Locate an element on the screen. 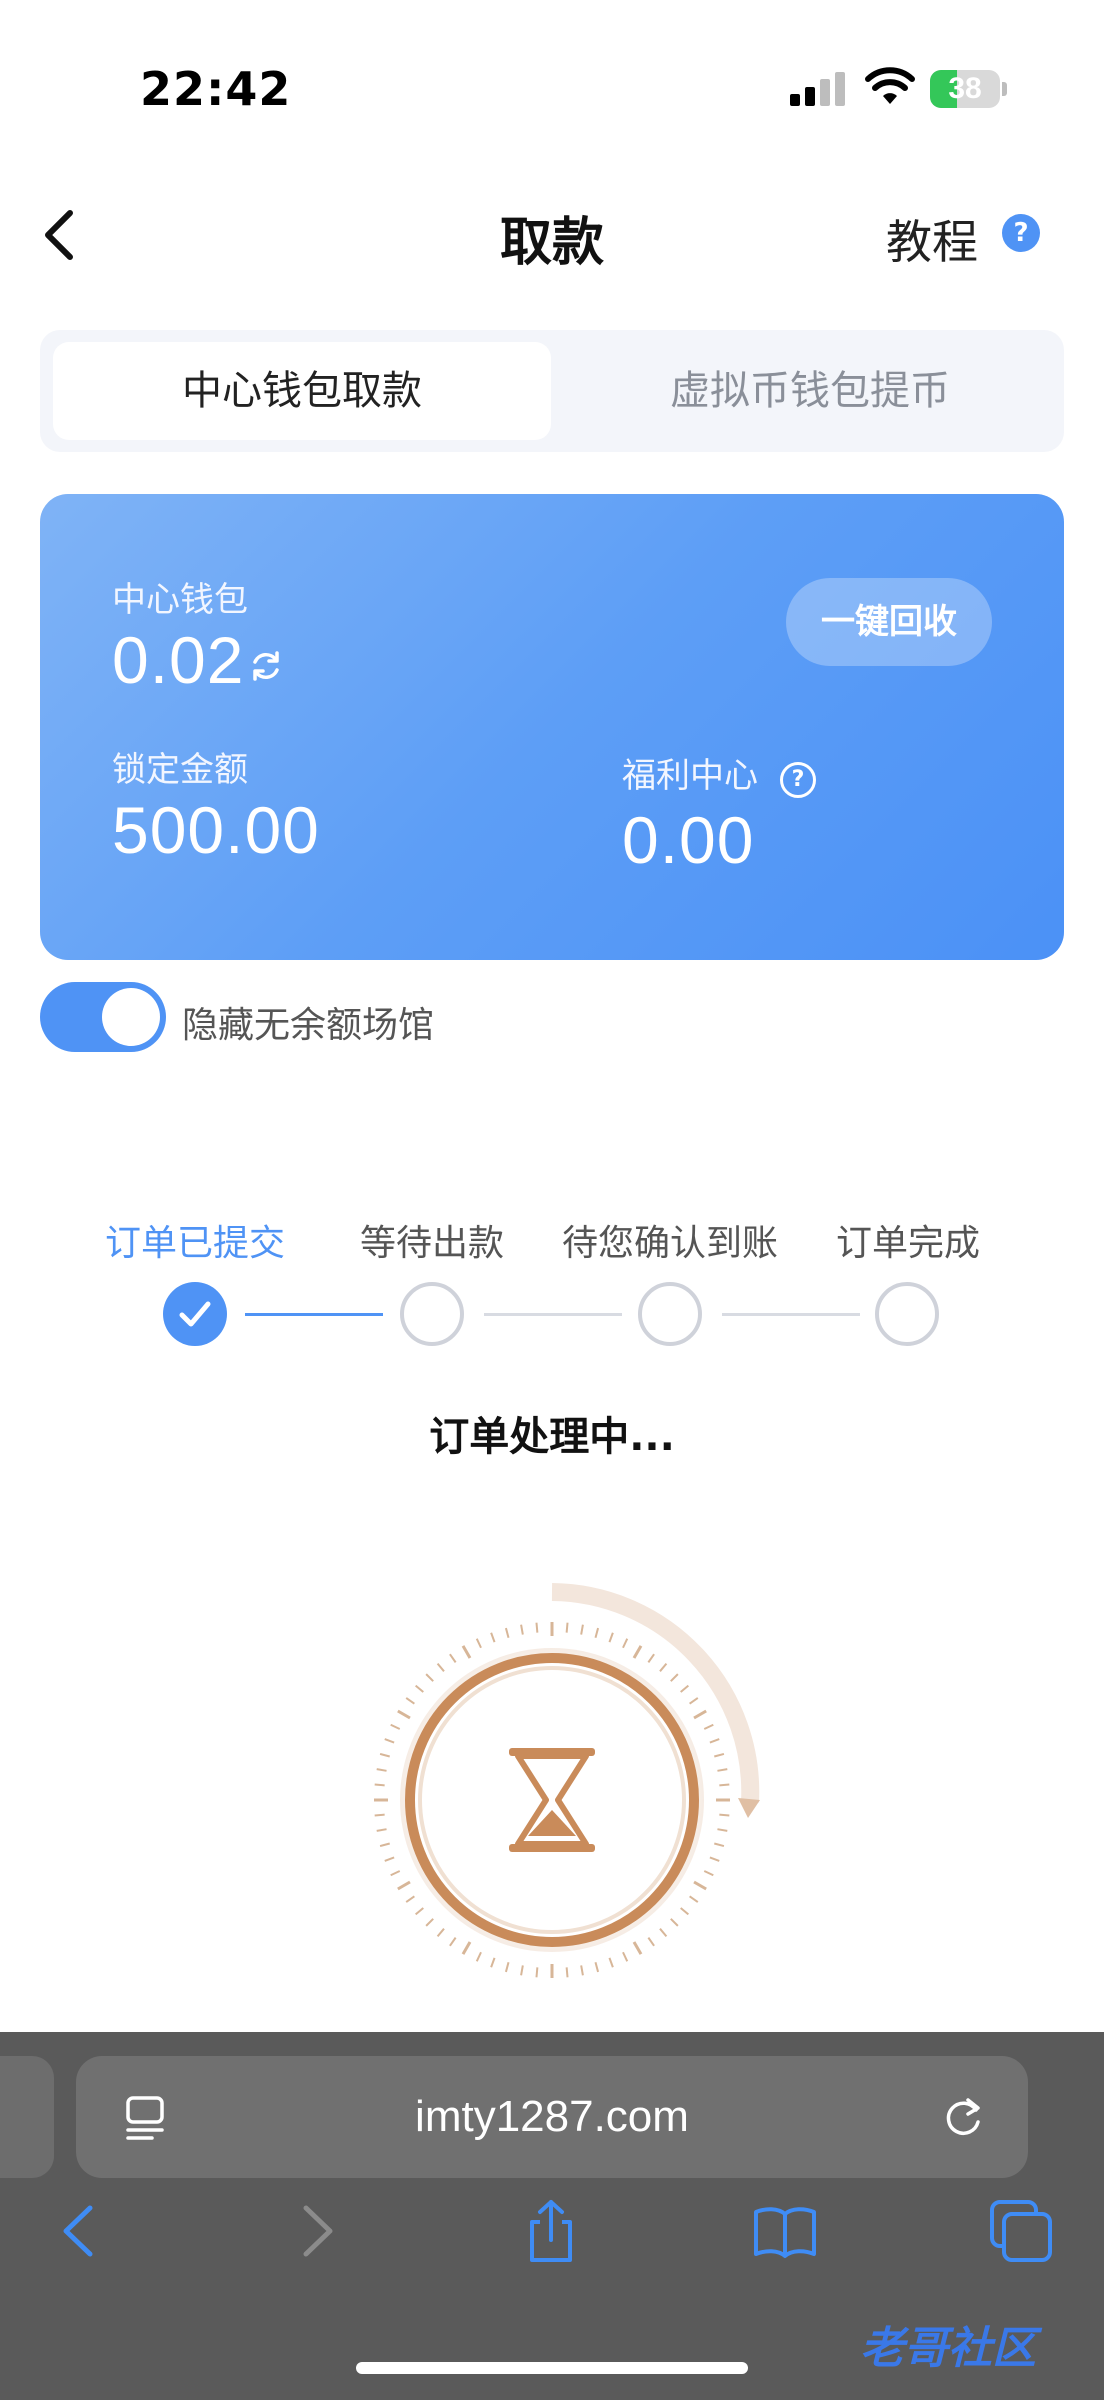  url-text: imty1287.com is located at coordinates (552, 2116).